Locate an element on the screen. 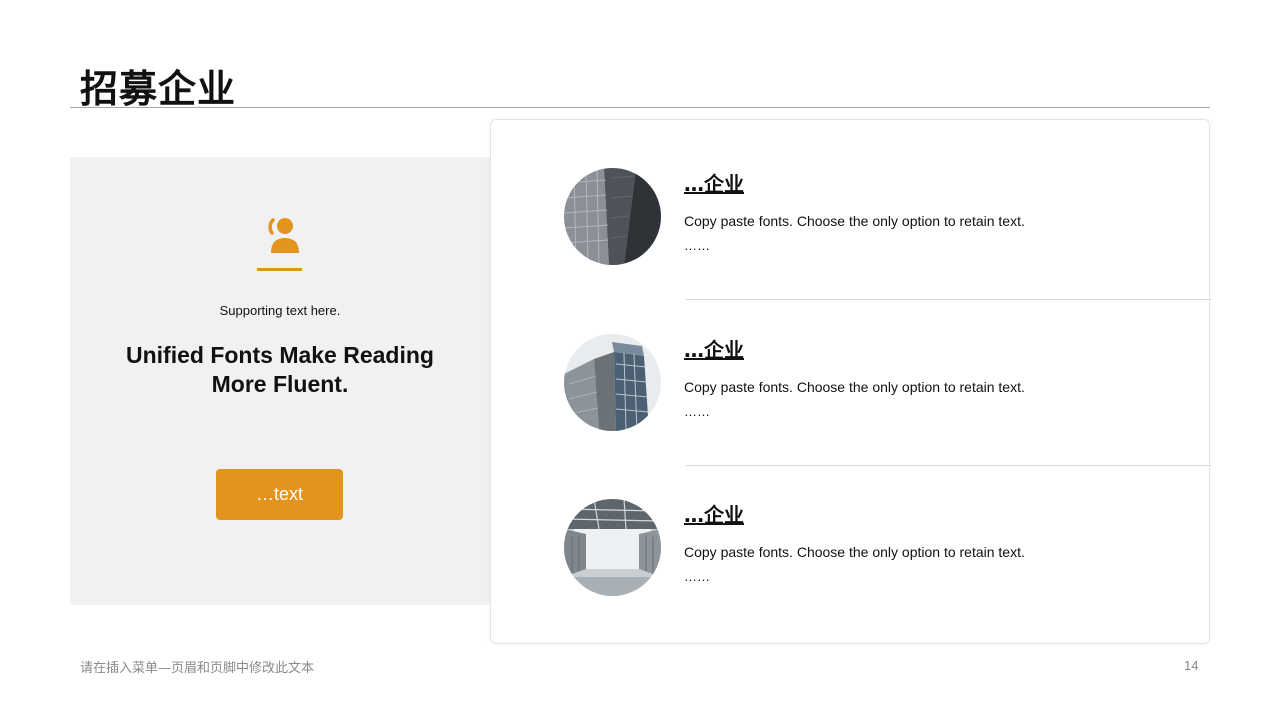  panel-headline: Unified Fonts Make Reading More Fluent. is located at coordinates (280, 369).